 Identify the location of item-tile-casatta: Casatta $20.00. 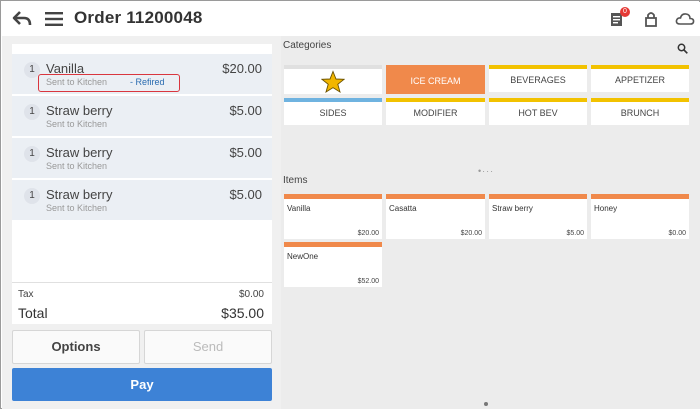
(435, 216).